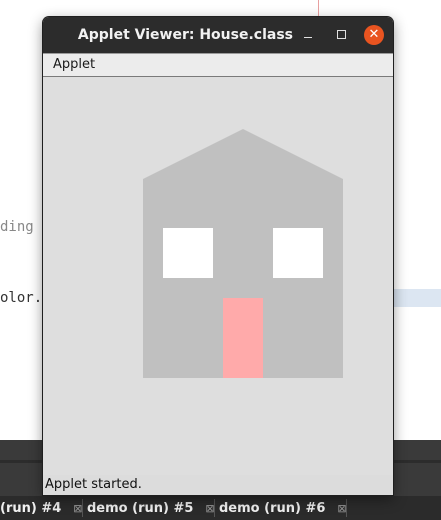 The width and height of the screenshot is (441, 520). Describe the element at coordinates (416, 298) in the screenshot. I see `current-line-highlight` at that location.